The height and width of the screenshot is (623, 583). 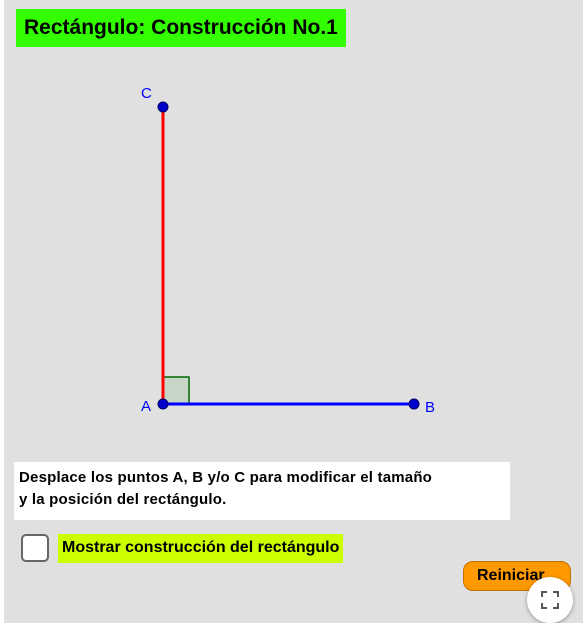 I want to click on point-a, so click(x=163, y=404).